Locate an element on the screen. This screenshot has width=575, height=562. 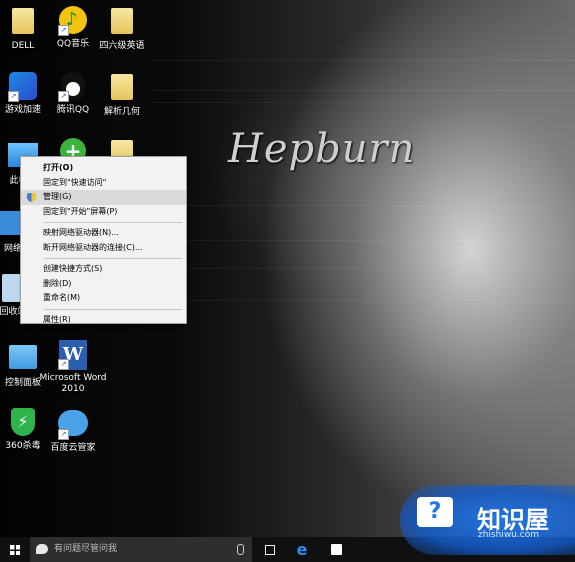
menu-item-manage: 管理(G) is located at coordinates (103, 197).